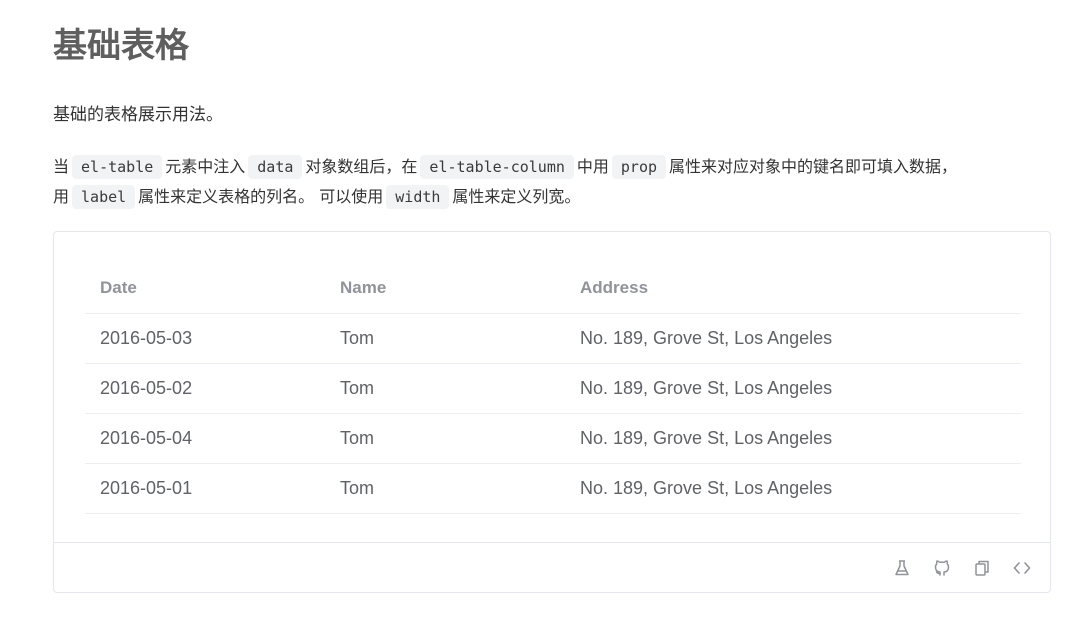 This screenshot has height=629, width=1091. I want to click on desc-text: 属性来定义表格的列名。 可以使用, so click(261, 196).